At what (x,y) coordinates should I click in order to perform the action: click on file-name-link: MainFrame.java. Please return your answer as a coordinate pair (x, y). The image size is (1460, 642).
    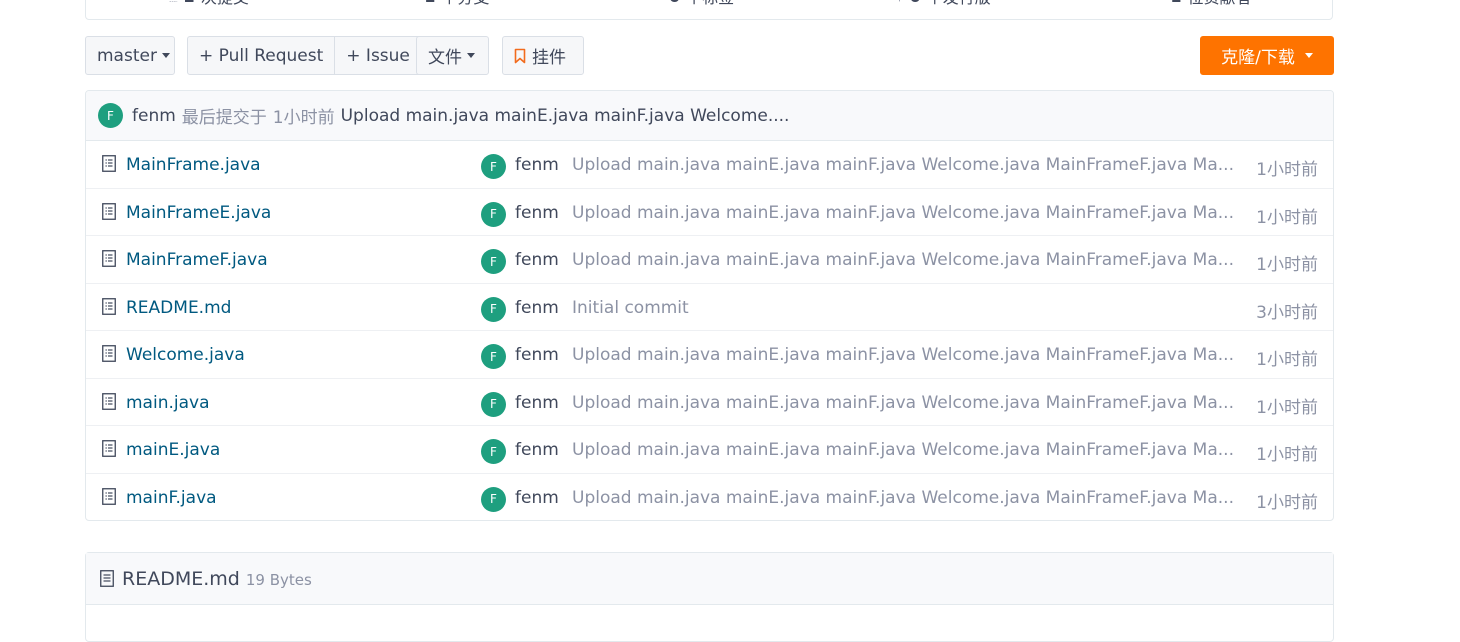
    Looking at the image, I should click on (193, 165).